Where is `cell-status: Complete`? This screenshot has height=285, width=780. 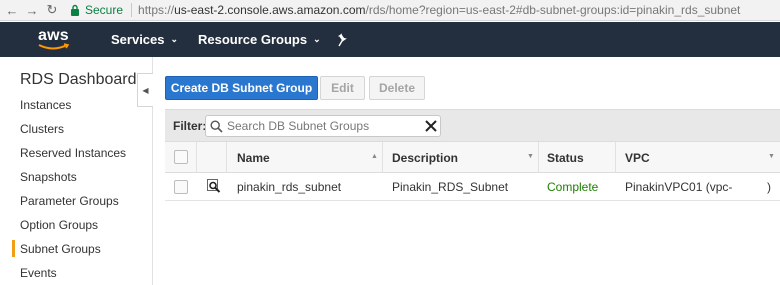 cell-status: Complete is located at coordinates (573, 187).